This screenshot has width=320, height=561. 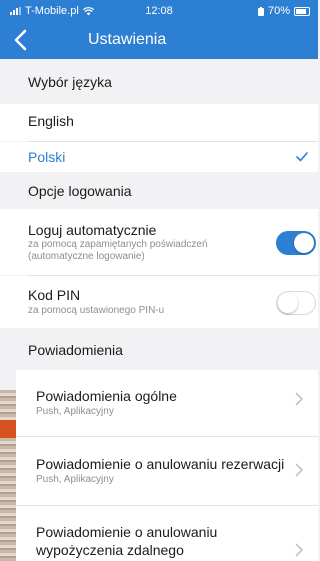 I want to click on pin-subtitle: za pomocą ustawionego PIN-u, so click(x=96, y=310).